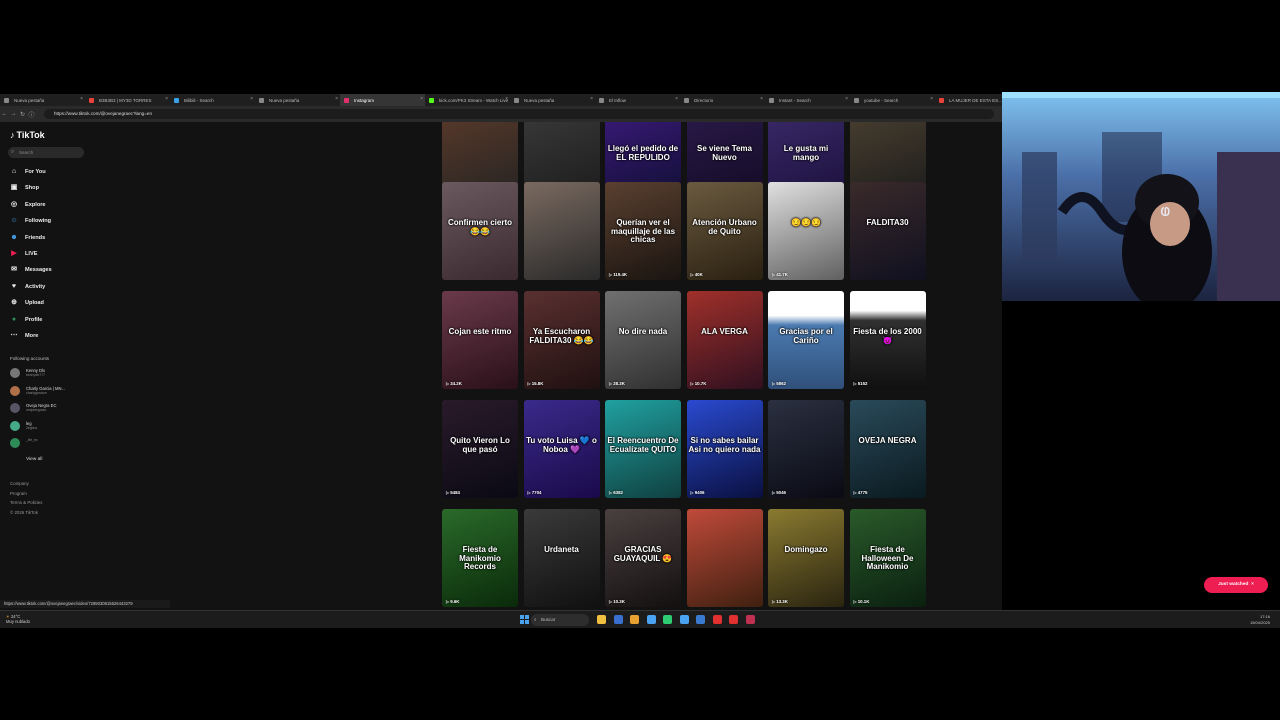 The height and width of the screenshot is (720, 1280). What do you see at coordinates (618, 619) in the screenshot?
I see `settings-icon` at bounding box center [618, 619].